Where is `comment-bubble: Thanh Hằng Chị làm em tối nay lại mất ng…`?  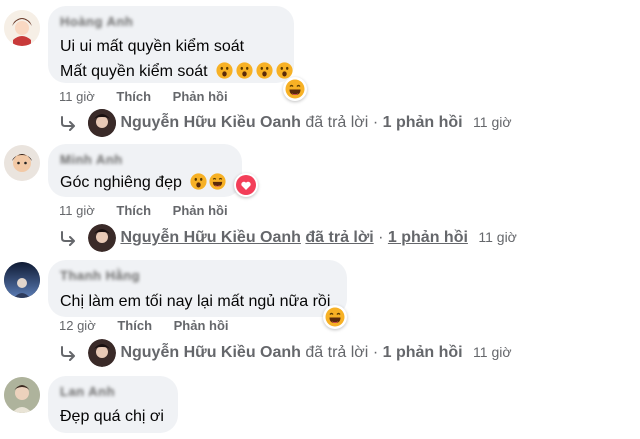
comment-bubble: Thanh Hằng Chị làm em tối nay lại mất ng… is located at coordinates (197, 288).